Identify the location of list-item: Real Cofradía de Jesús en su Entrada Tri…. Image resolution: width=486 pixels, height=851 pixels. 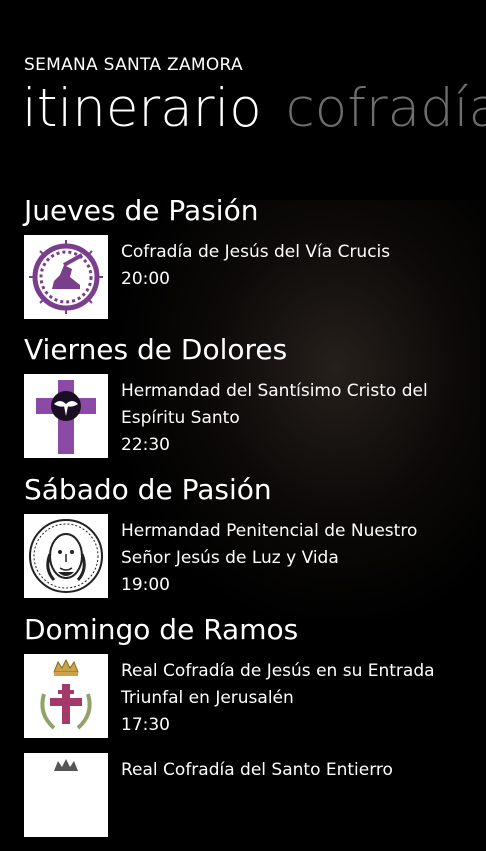
(255, 696).